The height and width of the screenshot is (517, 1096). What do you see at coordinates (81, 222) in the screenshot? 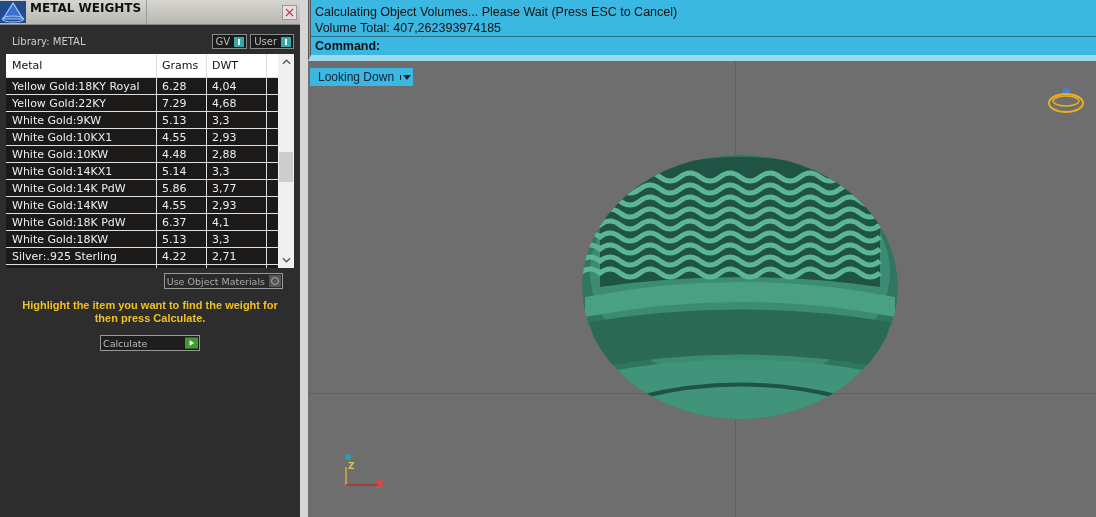
I see `table-cell: White Gold:18K PdW` at bounding box center [81, 222].